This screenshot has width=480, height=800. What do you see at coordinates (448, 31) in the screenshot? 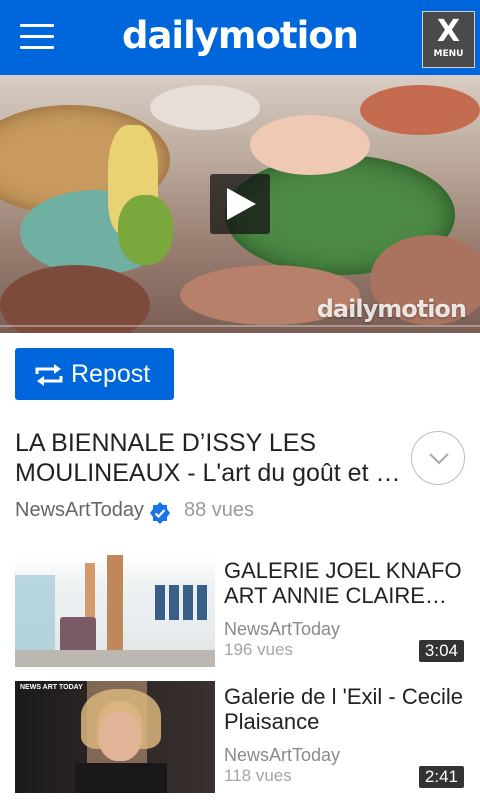
I see `x-menu-letter: X` at bounding box center [448, 31].